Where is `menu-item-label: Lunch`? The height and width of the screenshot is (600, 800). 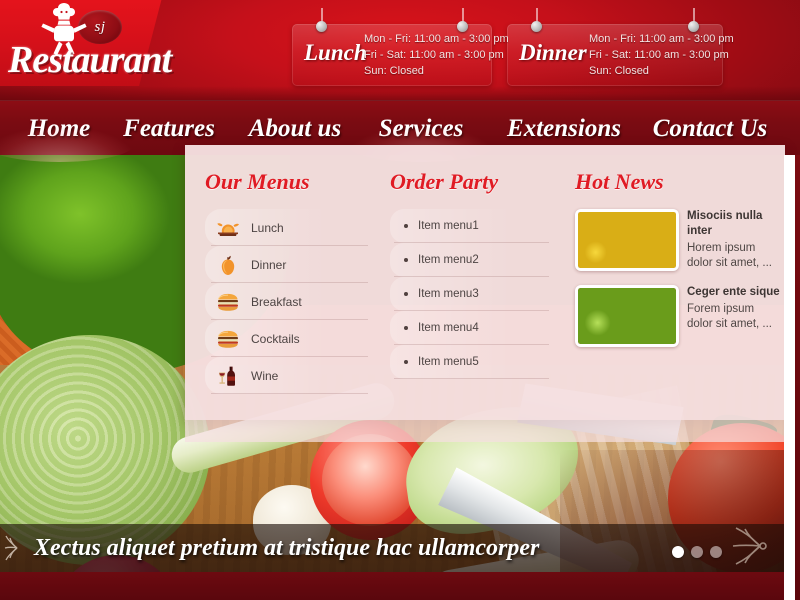 menu-item-label: Lunch is located at coordinates (267, 227).